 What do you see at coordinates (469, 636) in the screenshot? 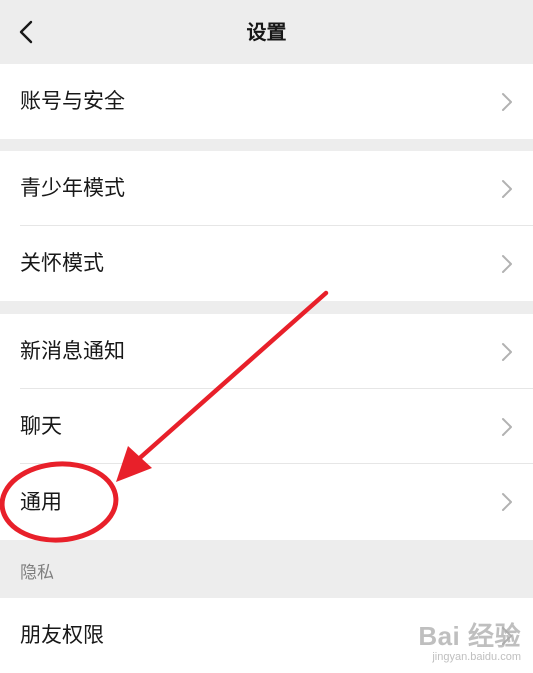
I see `watermark-brand: Bai 经验` at bounding box center [469, 636].